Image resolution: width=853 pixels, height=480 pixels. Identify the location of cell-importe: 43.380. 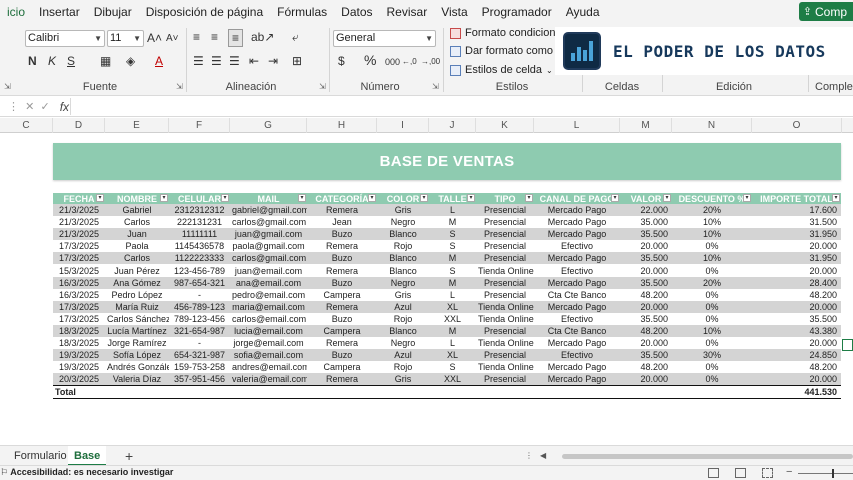
(796, 331).